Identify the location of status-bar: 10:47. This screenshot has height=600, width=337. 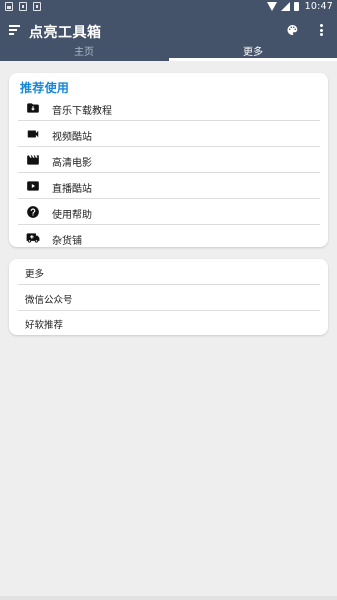
(168, 7).